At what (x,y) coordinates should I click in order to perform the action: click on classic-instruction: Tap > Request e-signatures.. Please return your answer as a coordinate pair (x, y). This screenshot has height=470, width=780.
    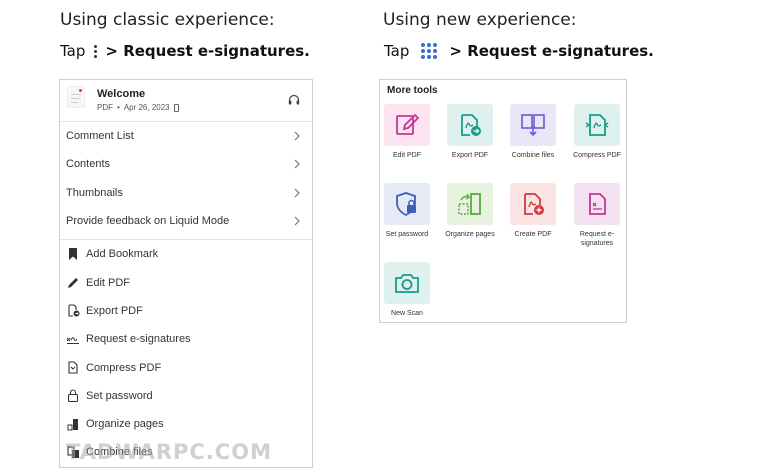
    Looking at the image, I should click on (185, 51).